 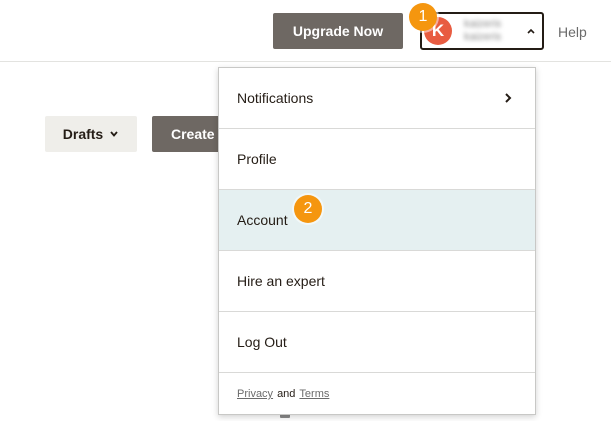 I want to click on chevron-down-icon, so click(x=114, y=134).